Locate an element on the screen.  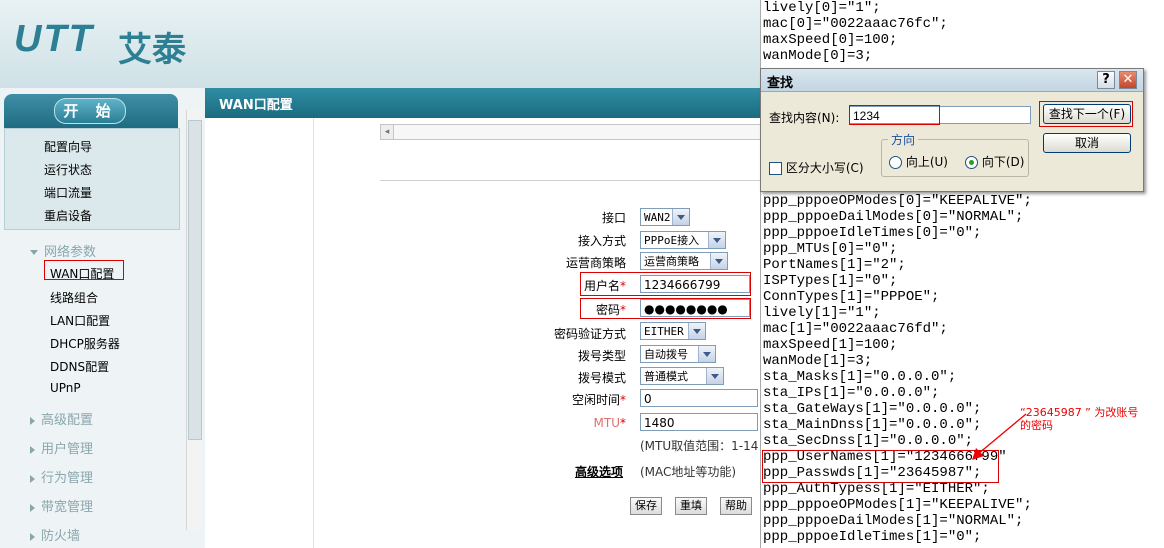
save-button: 保存 is located at coordinates (646, 506).